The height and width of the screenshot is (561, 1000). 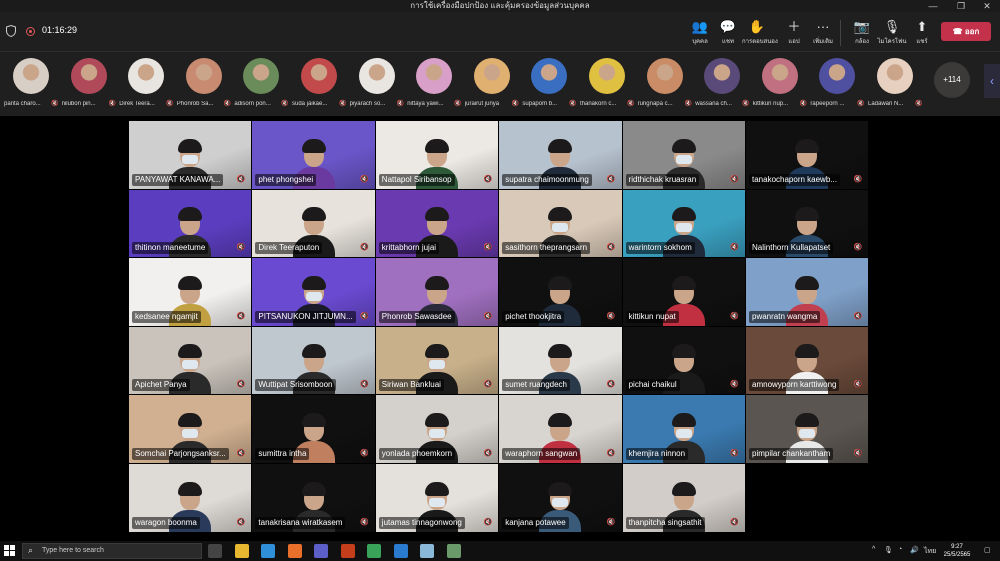 What do you see at coordinates (922, 33) in the screenshot?
I see `toolbar-button-7: ⬆ แชร์` at bounding box center [922, 33].